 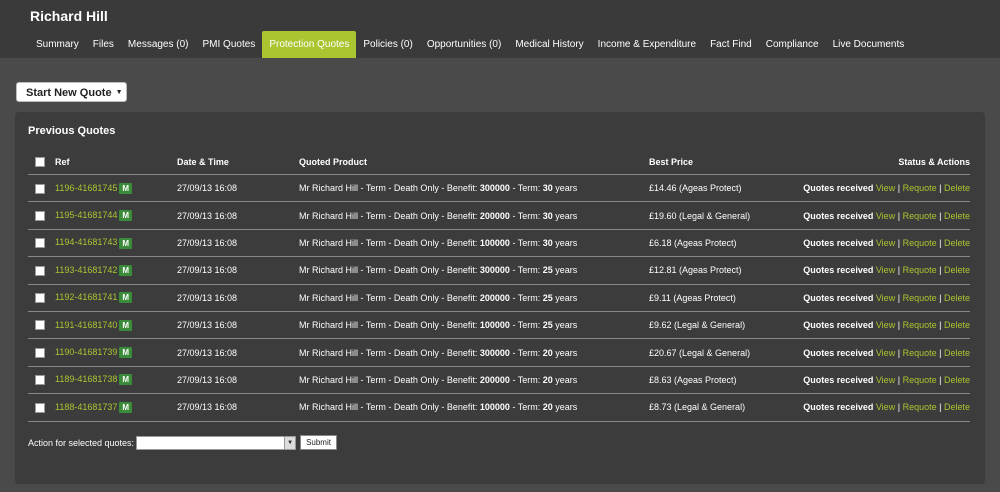 What do you see at coordinates (86, 379) in the screenshot?
I see `ref-link: 1189-41681738` at bounding box center [86, 379].